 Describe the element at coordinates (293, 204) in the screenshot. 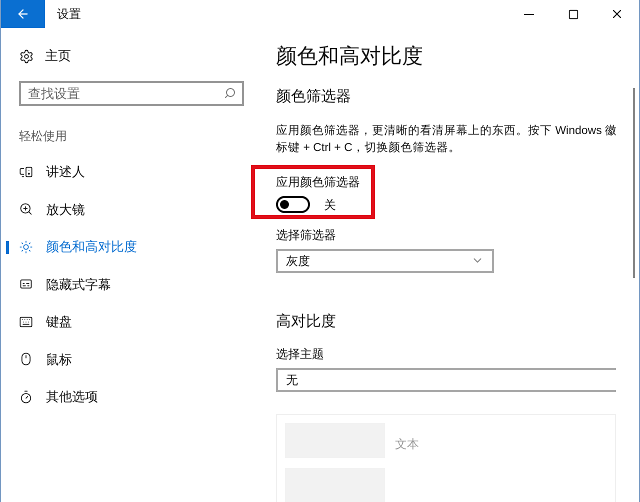

I see `toggle-switch` at that location.